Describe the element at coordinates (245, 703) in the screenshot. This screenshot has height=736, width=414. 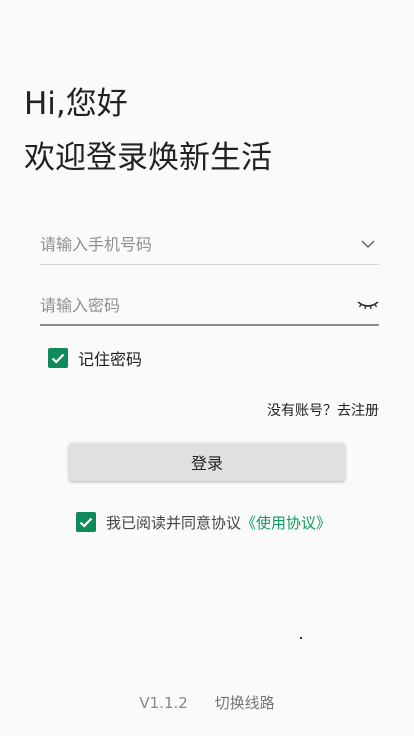
I see `switch-line-link: 切换线路` at that location.